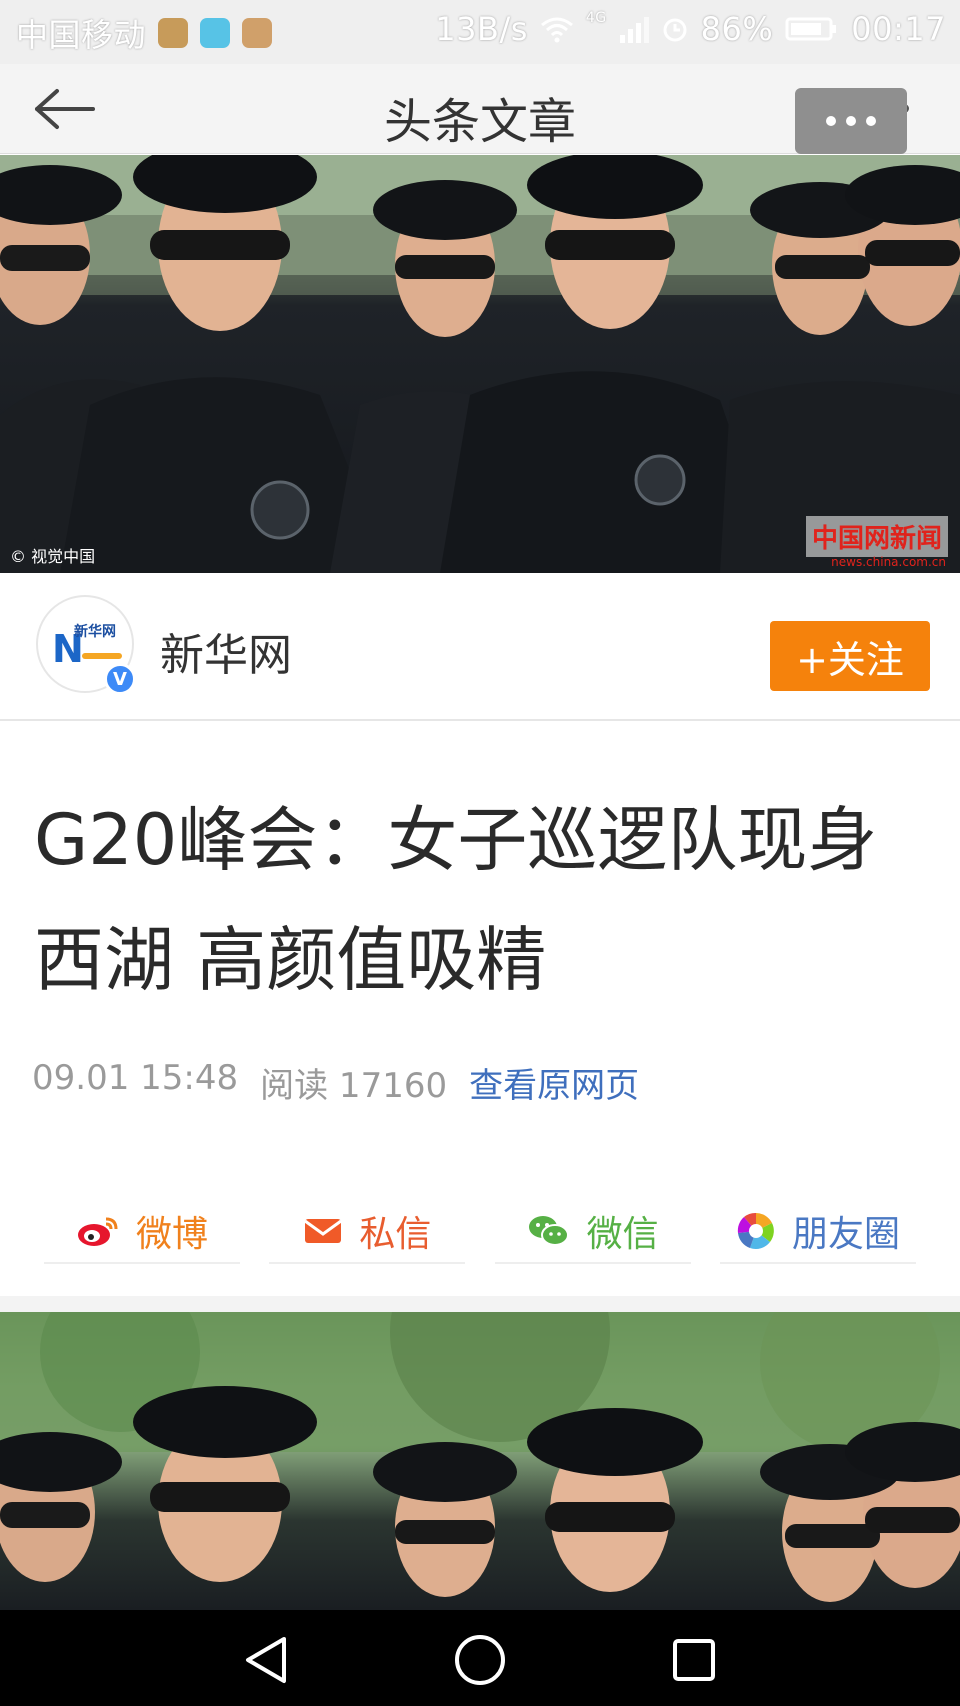 The width and height of the screenshot is (960, 1706). I want to click on photo-watermark-url: news.china.com.cn, so click(888, 562).